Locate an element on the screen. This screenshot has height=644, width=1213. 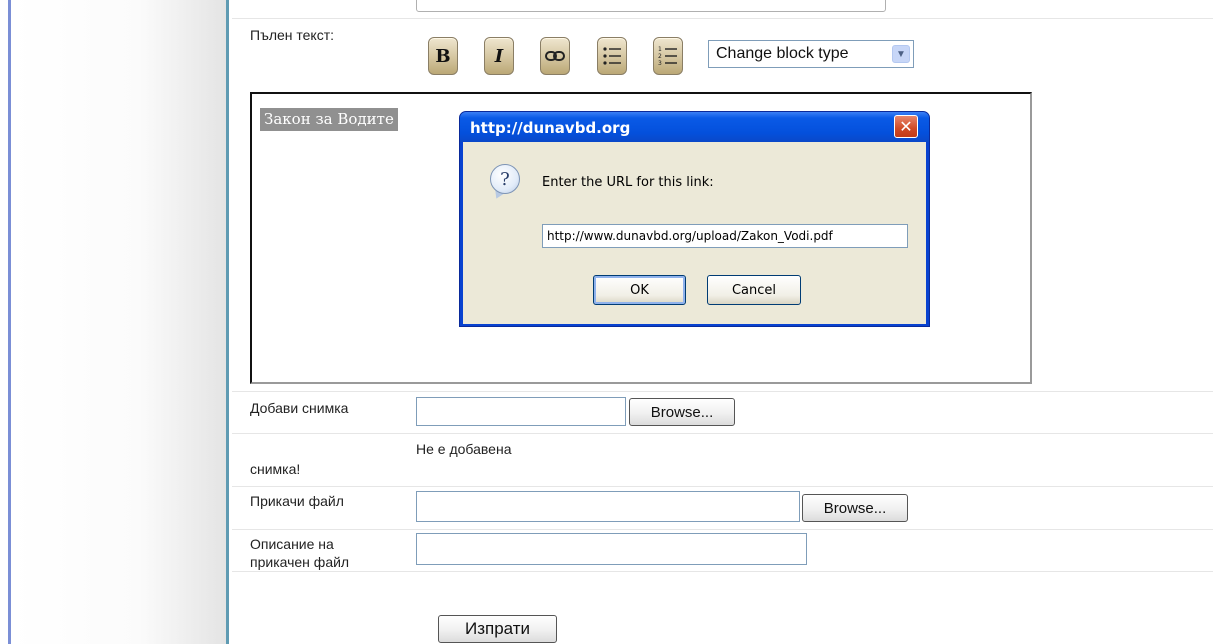
question-icon: ? is located at coordinates (505, 179).